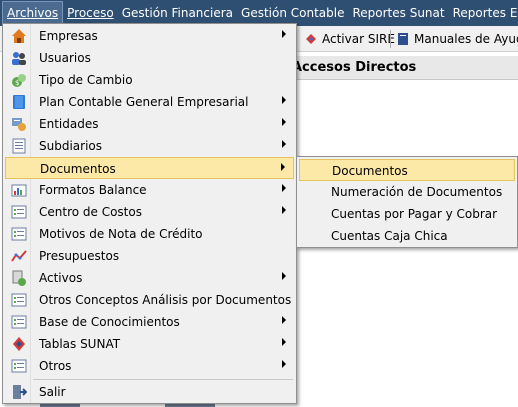 This screenshot has height=407, width=518. I want to click on balance-icon, so click(19, 190).